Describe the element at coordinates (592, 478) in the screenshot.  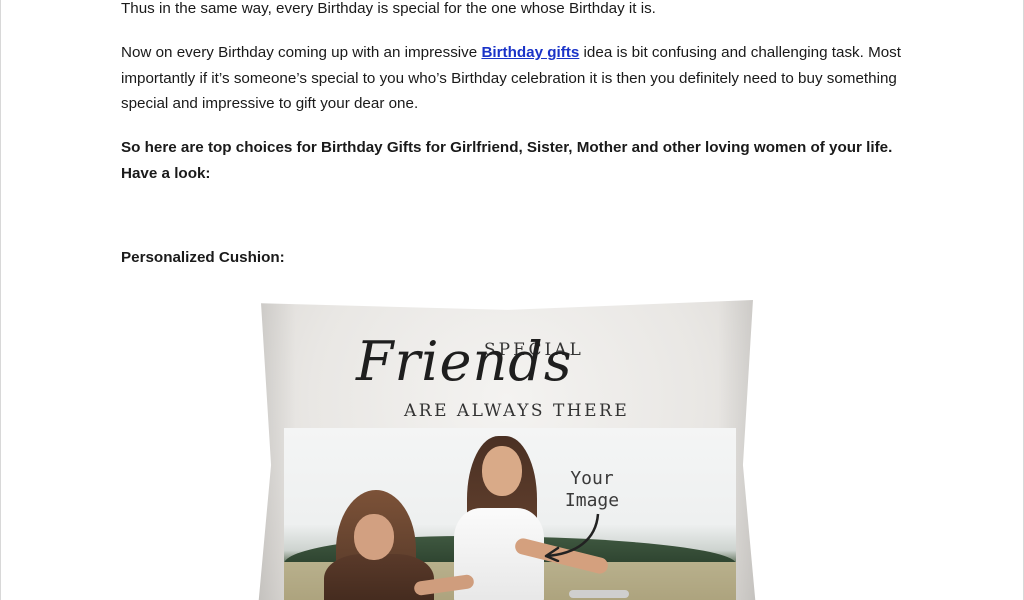
I see `your-image-line-1: Your` at that location.